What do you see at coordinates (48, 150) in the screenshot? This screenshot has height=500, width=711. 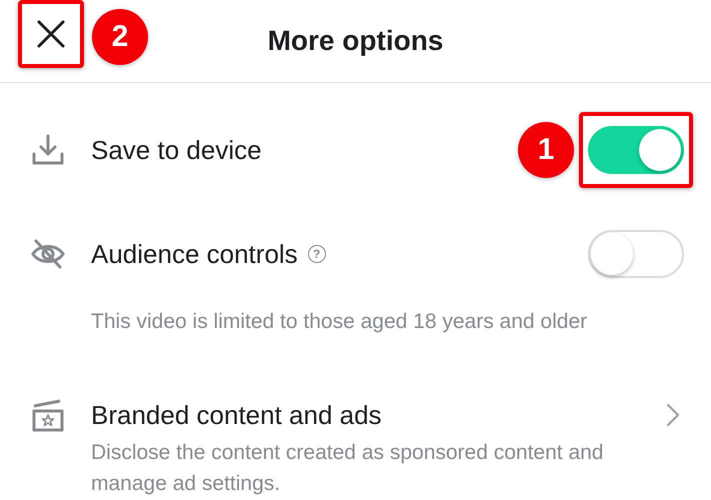 I see `download-icon` at bounding box center [48, 150].